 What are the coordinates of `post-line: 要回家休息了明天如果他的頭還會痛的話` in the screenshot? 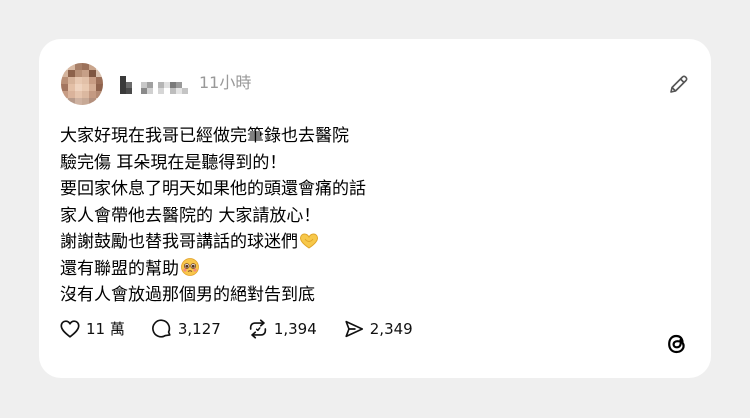 It's located at (370, 189).